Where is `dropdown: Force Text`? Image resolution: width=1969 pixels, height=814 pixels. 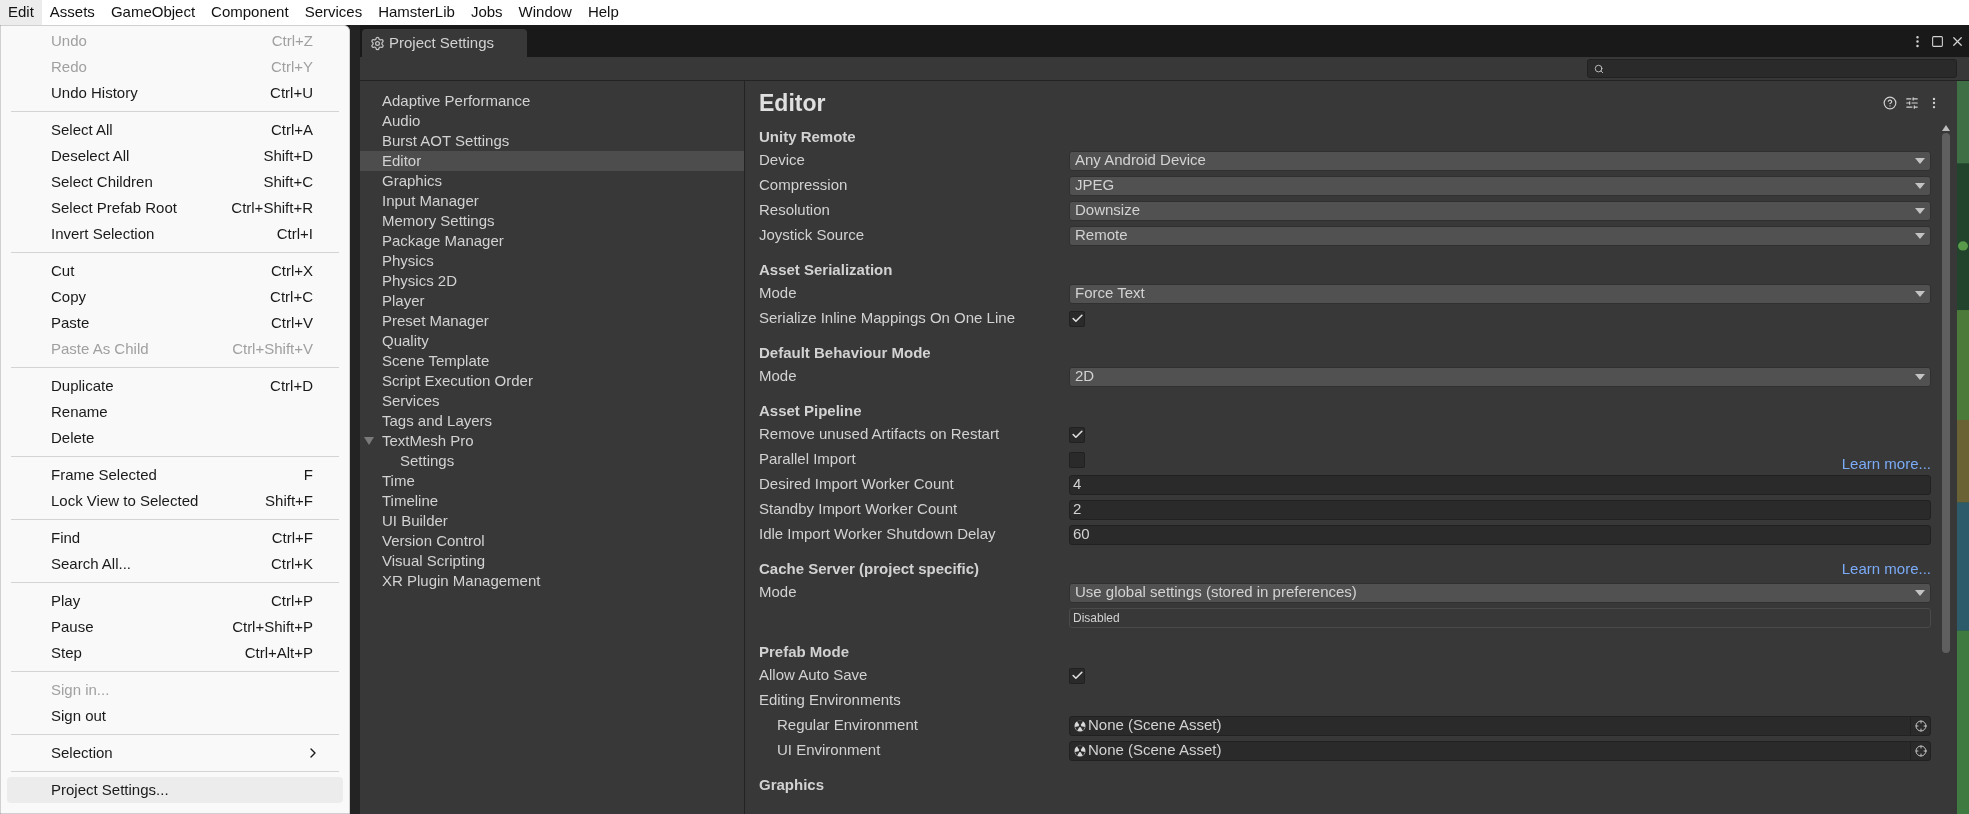
dropdown: Force Text is located at coordinates (1500, 293).